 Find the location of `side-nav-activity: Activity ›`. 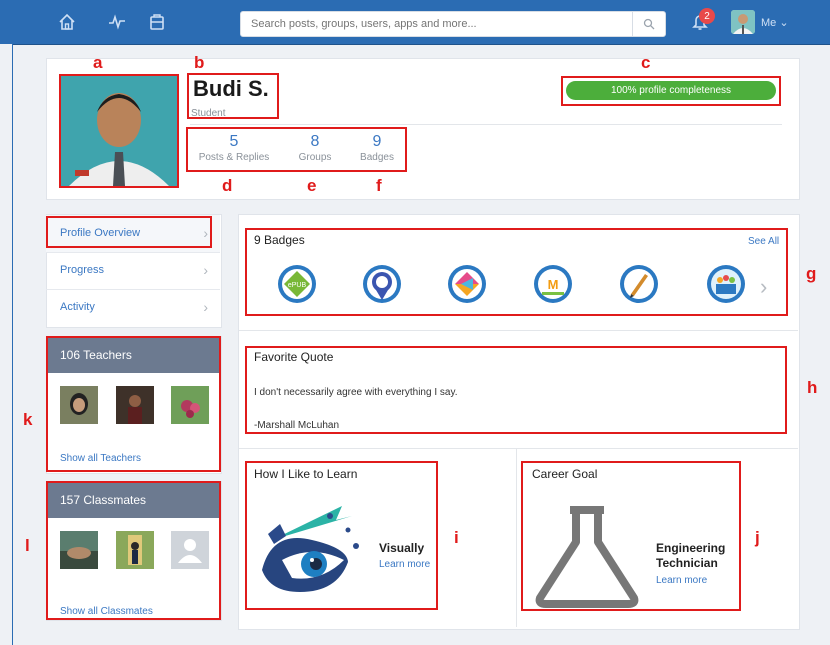

side-nav-activity: Activity › is located at coordinates (133, 307).